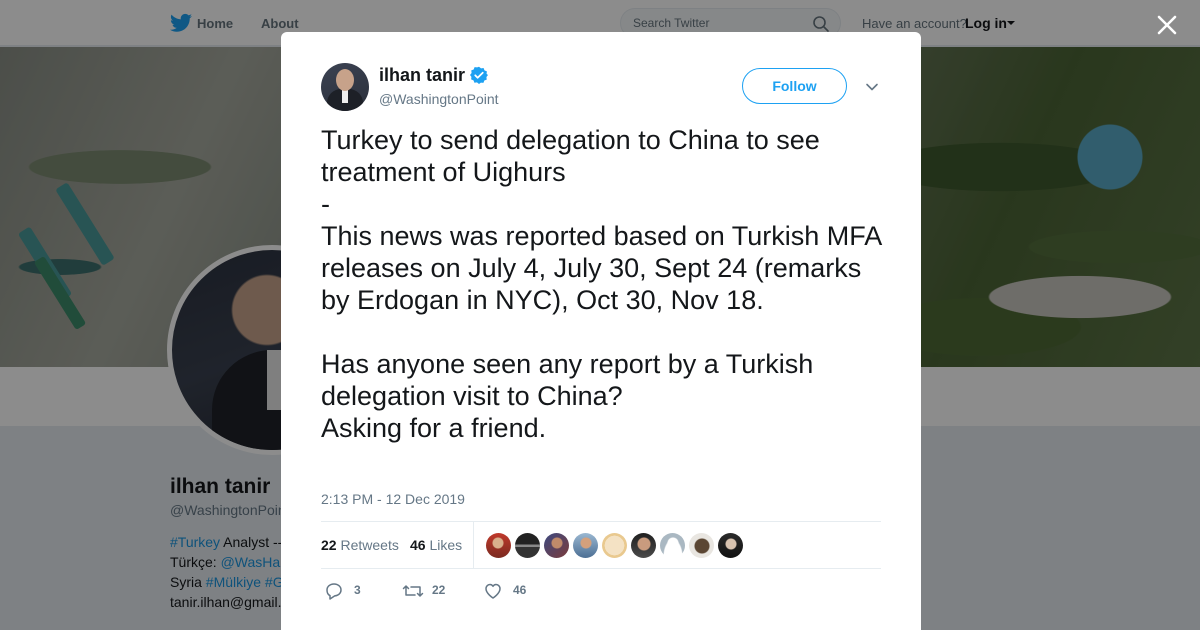 This screenshot has width=1200, height=630. I want to click on tweet-actions: 3 22 46, so click(601, 592).